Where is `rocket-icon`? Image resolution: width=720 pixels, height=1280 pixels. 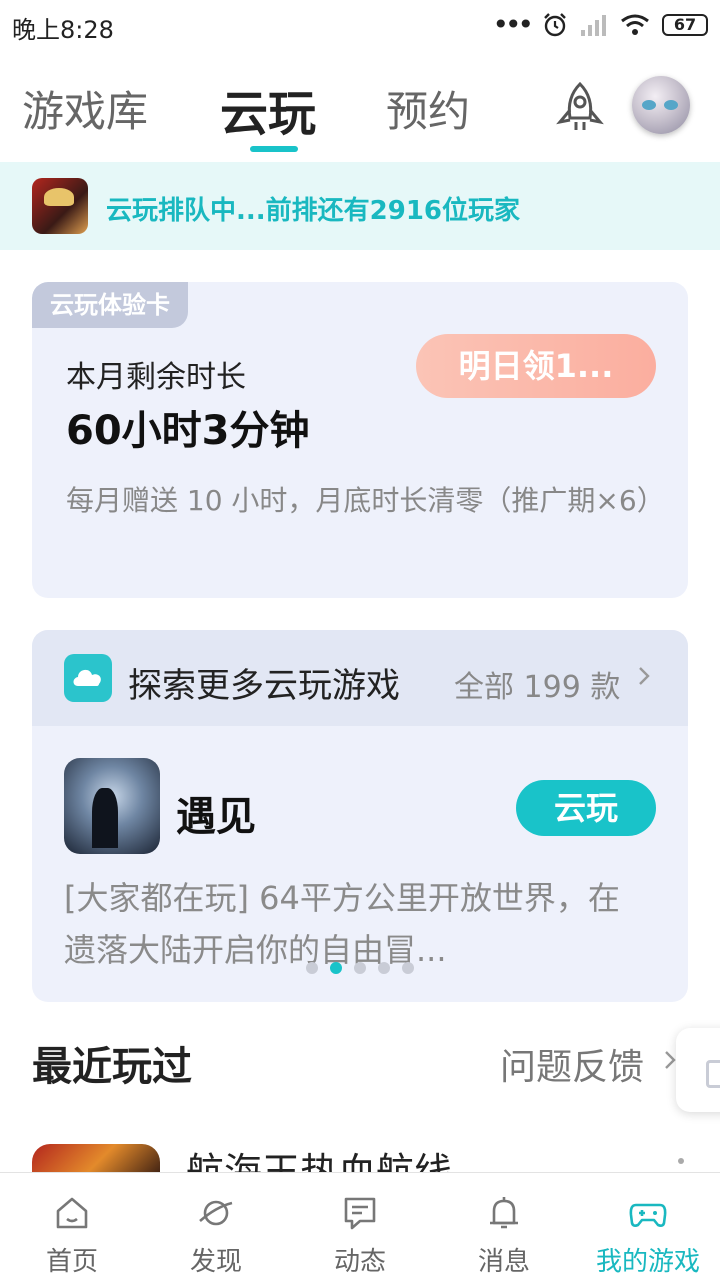
rocket-icon is located at coordinates (580, 108).